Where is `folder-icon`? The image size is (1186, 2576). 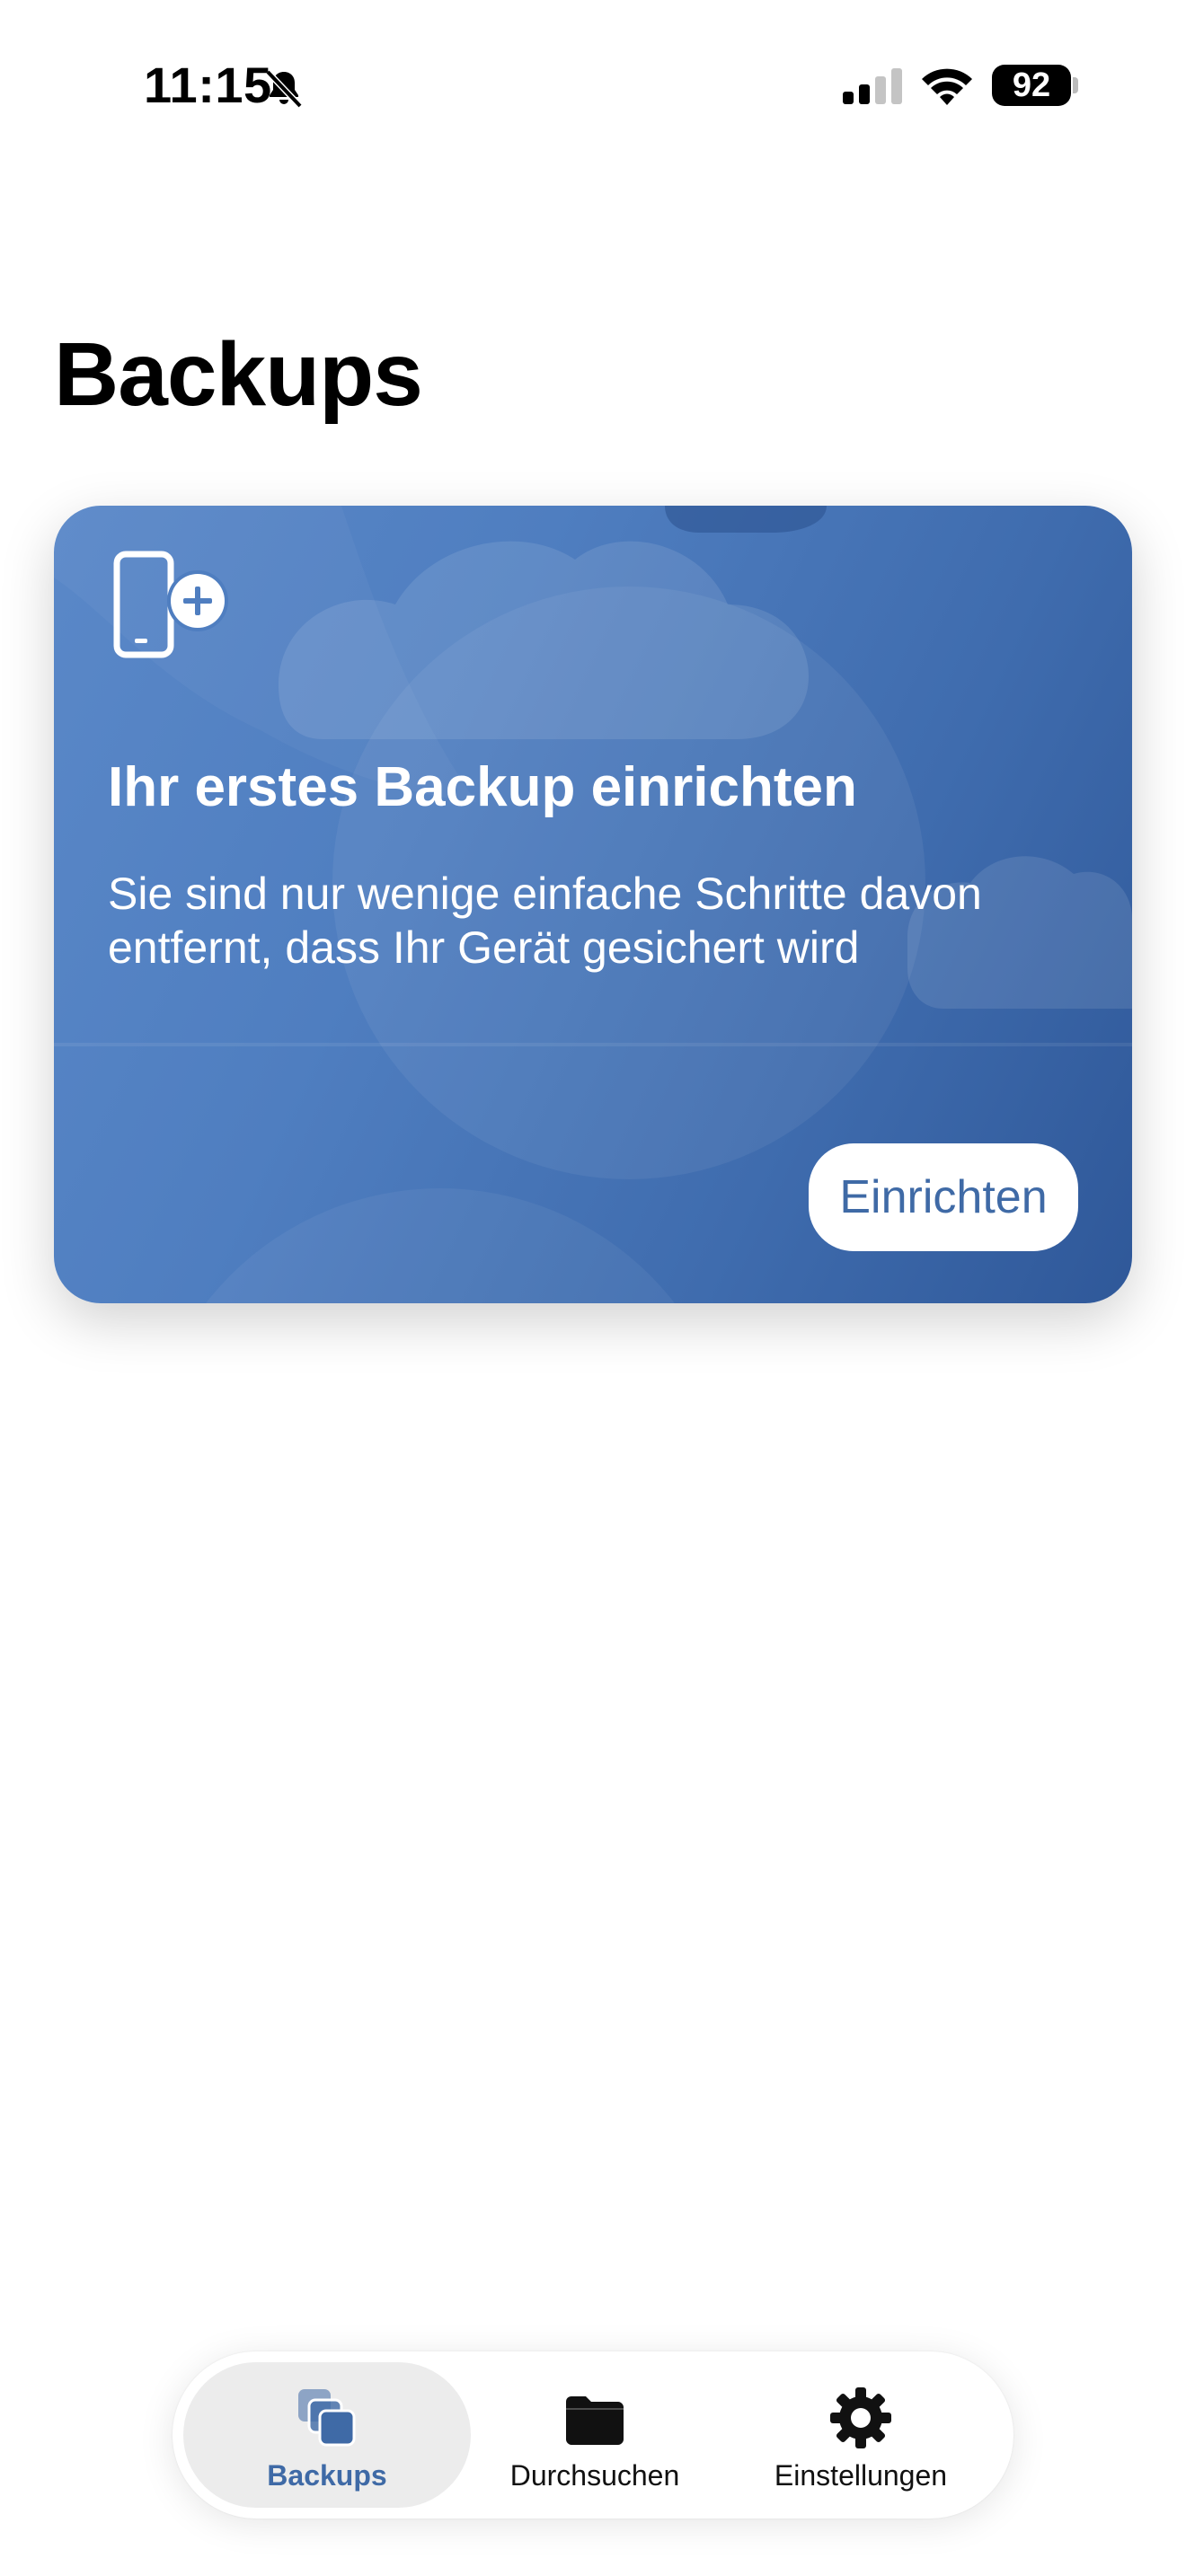 folder-icon is located at coordinates (595, 2420).